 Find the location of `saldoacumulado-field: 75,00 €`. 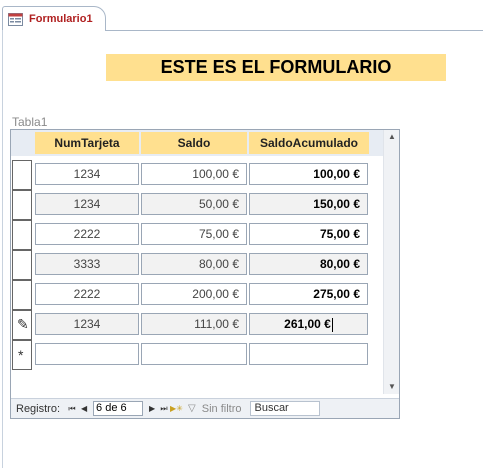

saldoacumulado-field: 75,00 € is located at coordinates (308, 234).